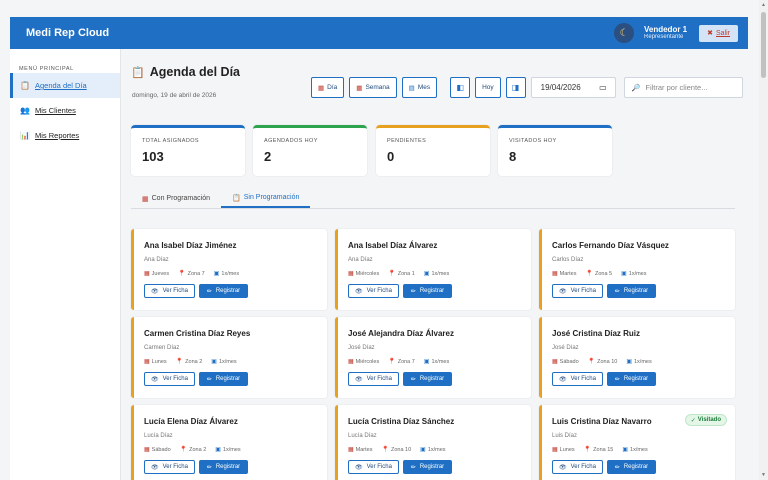 This screenshot has height=480, width=768. What do you see at coordinates (763, 45) in the screenshot?
I see `scroll-thumb` at bounding box center [763, 45].